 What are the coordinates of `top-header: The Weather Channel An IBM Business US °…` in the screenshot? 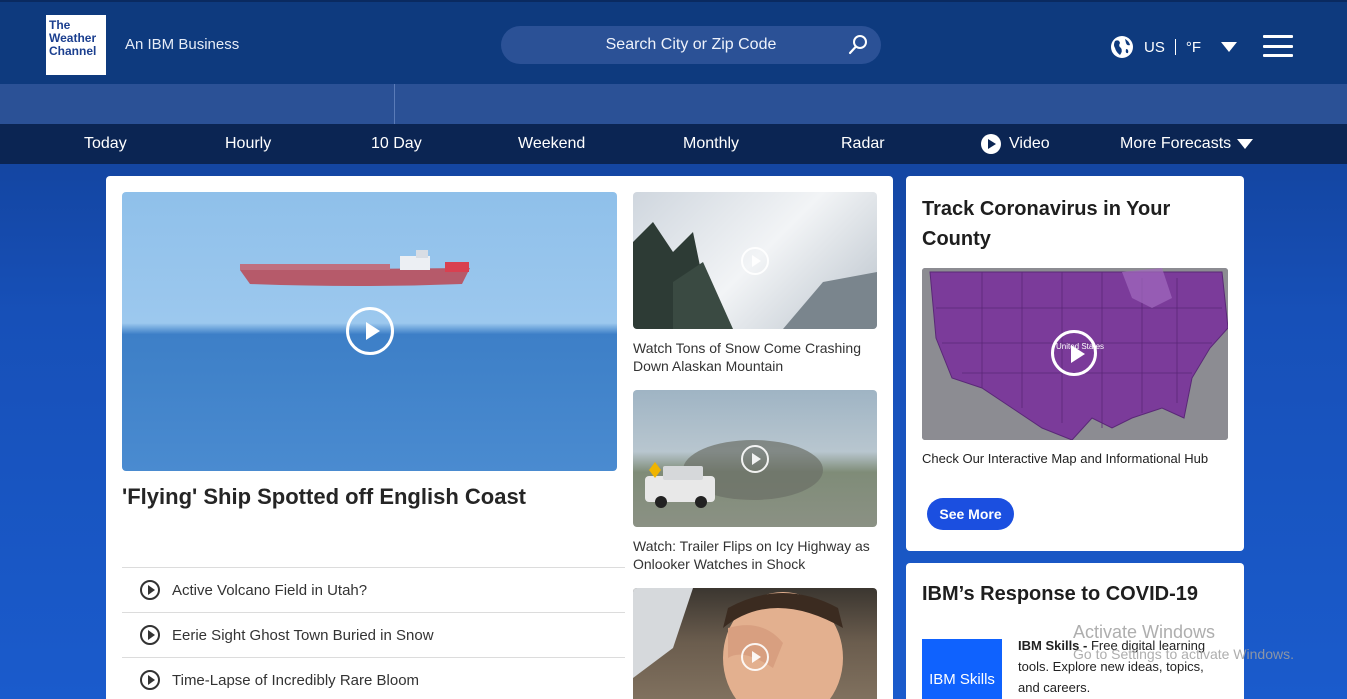 It's located at (673, 42).